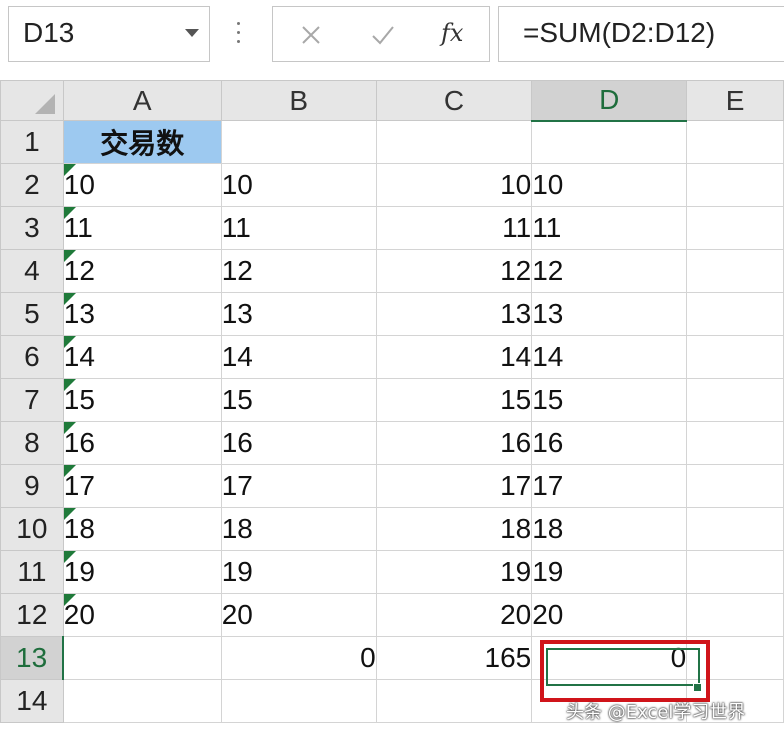 This screenshot has height=738, width=784. I want to click on cell-e10, so click(735, 529).